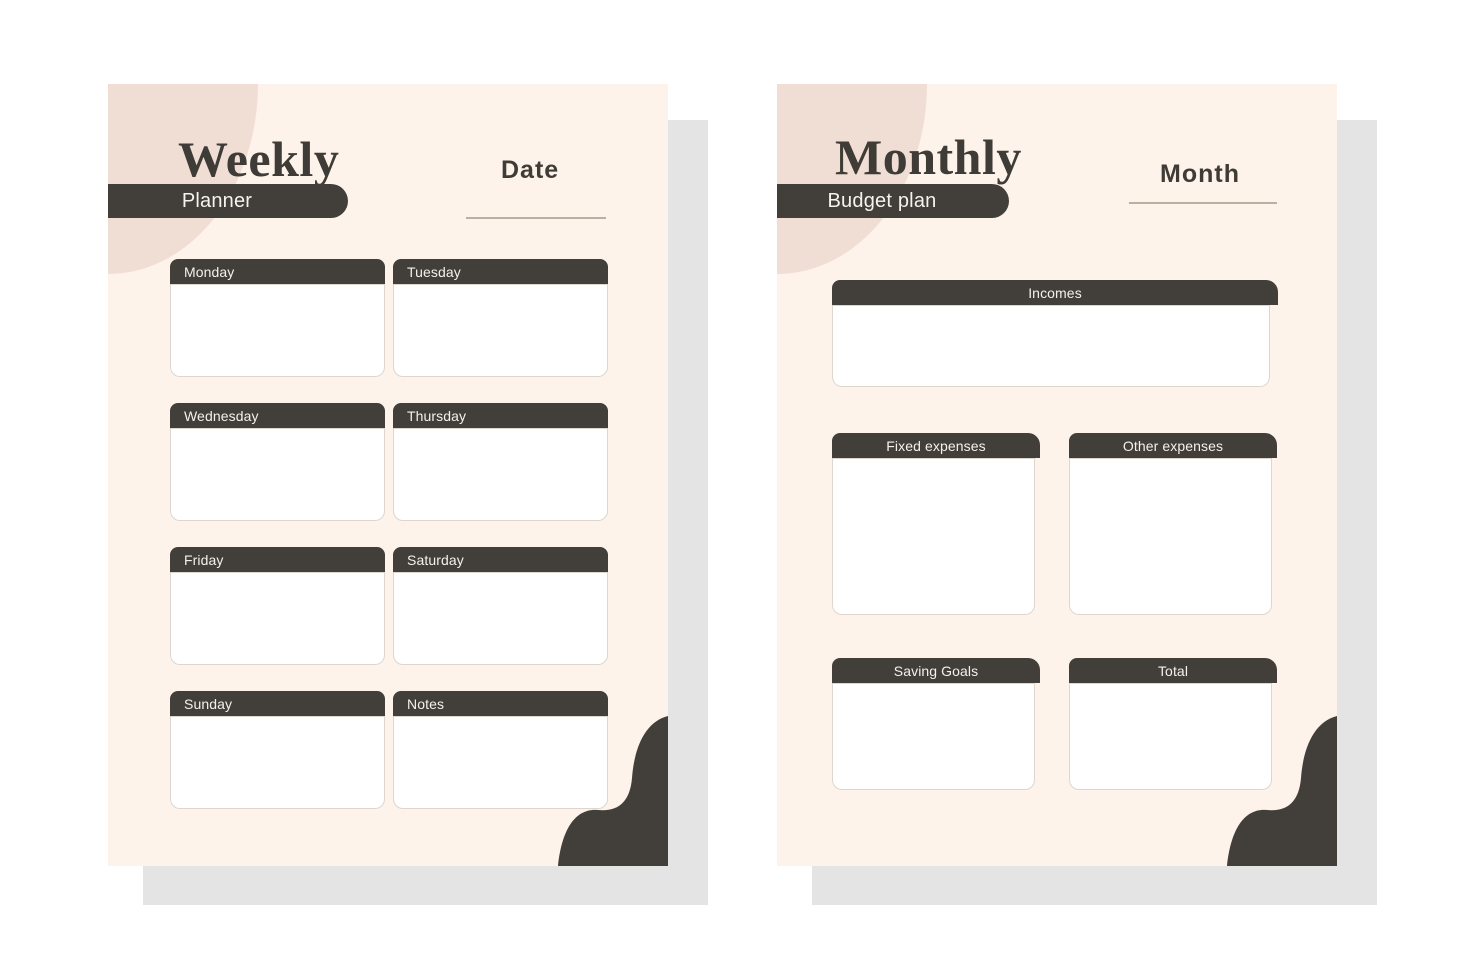 Image resolution: width=1470 pixels, height=980 pixels. Describe the element at coordinates (221, 415) in the screenshot. I see `day-card-label: Wednesday` at that location.